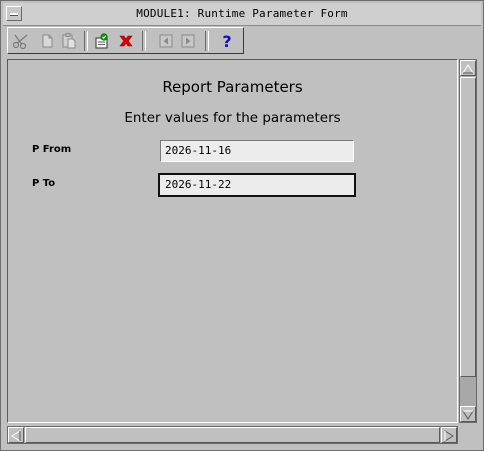 The height and width of the screenshot is (451, 484). I want to click on previous-page-button, so click(166, 41).